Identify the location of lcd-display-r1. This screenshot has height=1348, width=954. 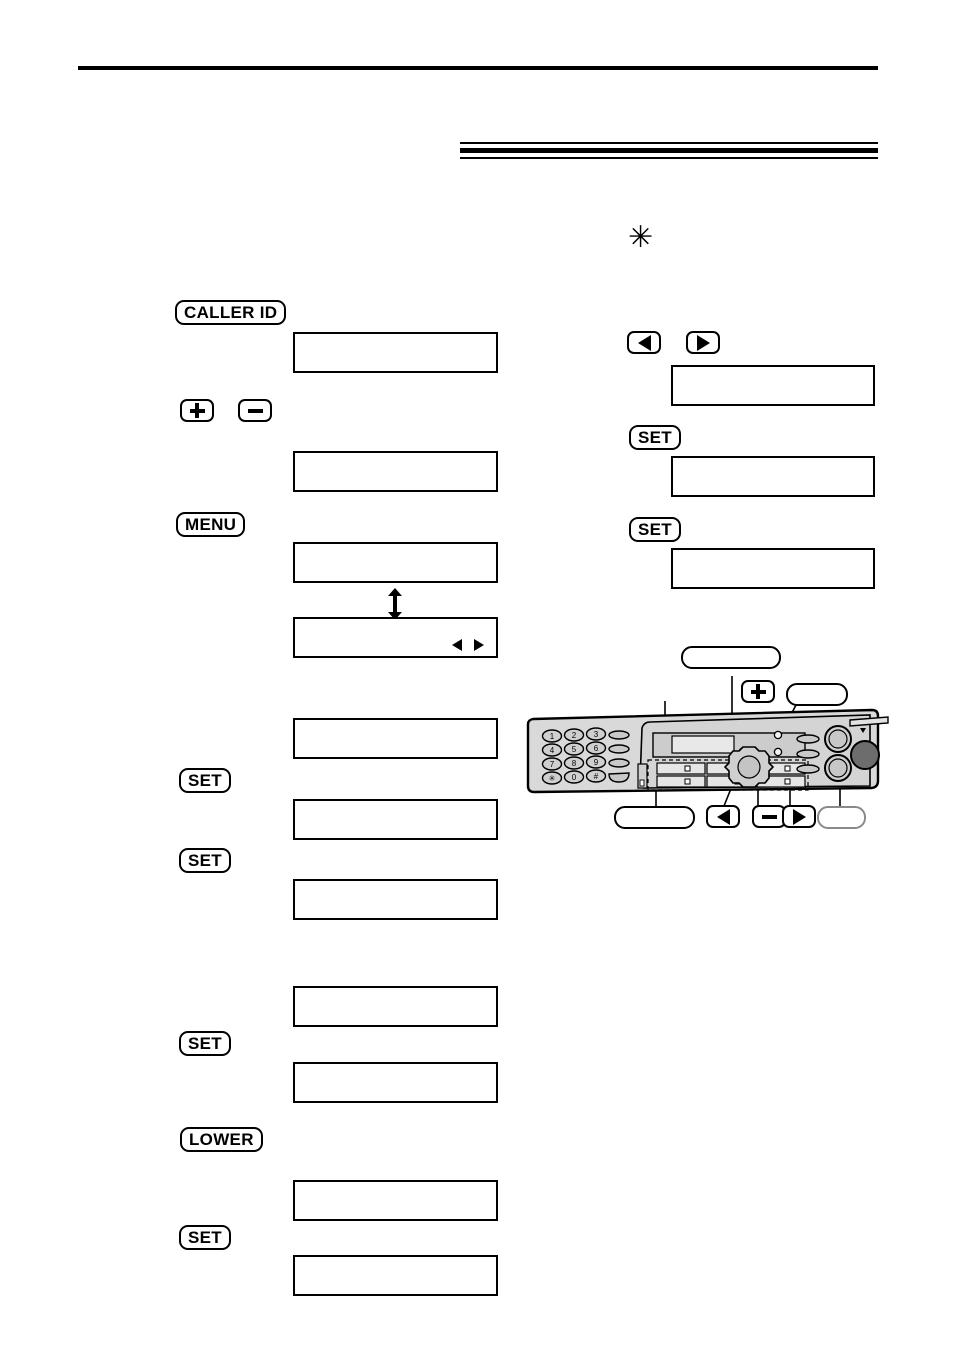
(773, 385).